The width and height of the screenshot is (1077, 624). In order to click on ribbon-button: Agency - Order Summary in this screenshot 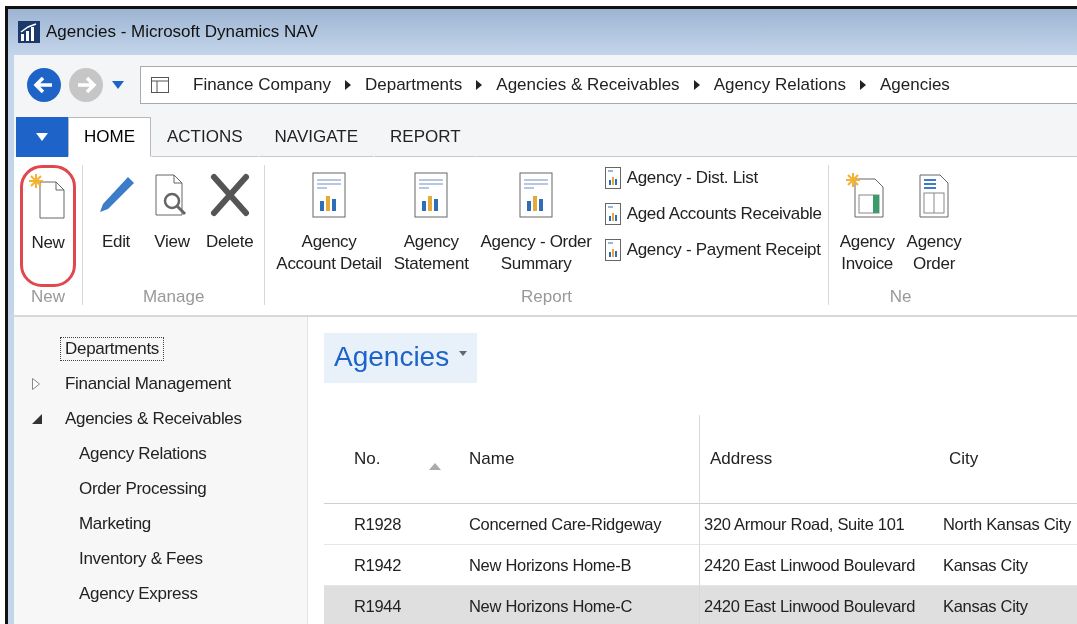, I will do `click(536, 226)`.